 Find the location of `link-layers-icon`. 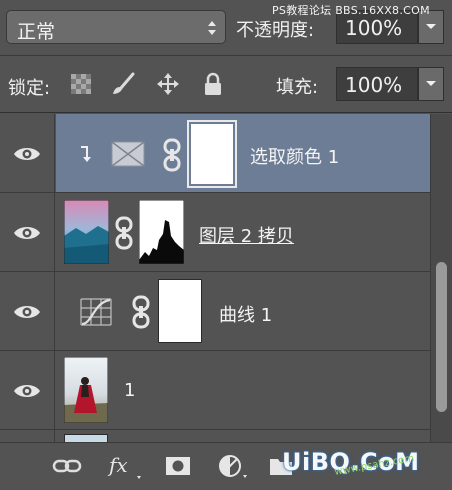

link-layers-icon is located at coordinates (67, 466).